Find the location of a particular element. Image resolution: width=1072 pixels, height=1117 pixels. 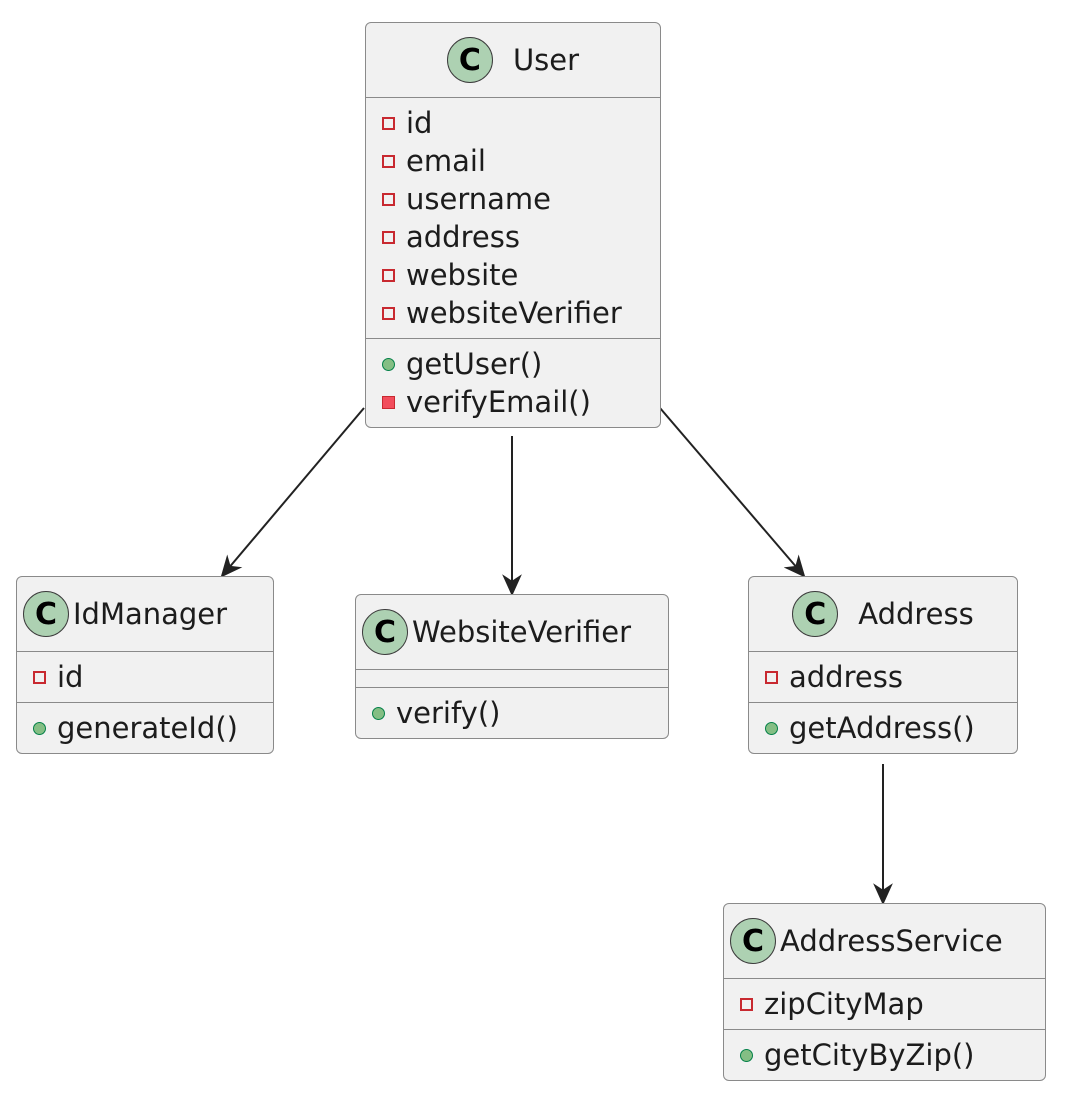

field-row: username is located at coordinates (521, 199).